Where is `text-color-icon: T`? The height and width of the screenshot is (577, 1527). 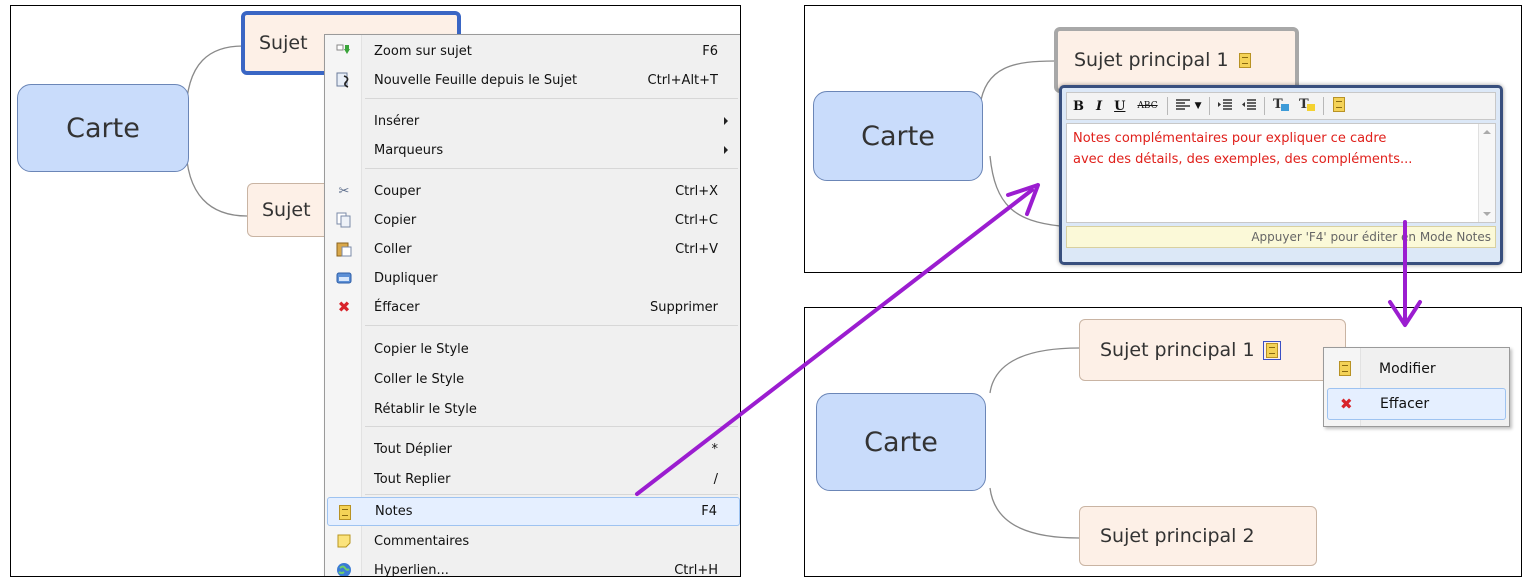 text-color-icon: T is located at coordinates (1281, 106).